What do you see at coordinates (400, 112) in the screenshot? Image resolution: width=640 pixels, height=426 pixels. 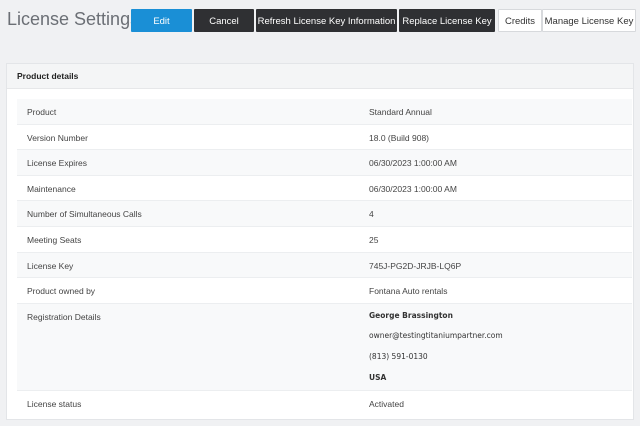 I see `row-value: Standard Annual` at bounding box center [400, 112].